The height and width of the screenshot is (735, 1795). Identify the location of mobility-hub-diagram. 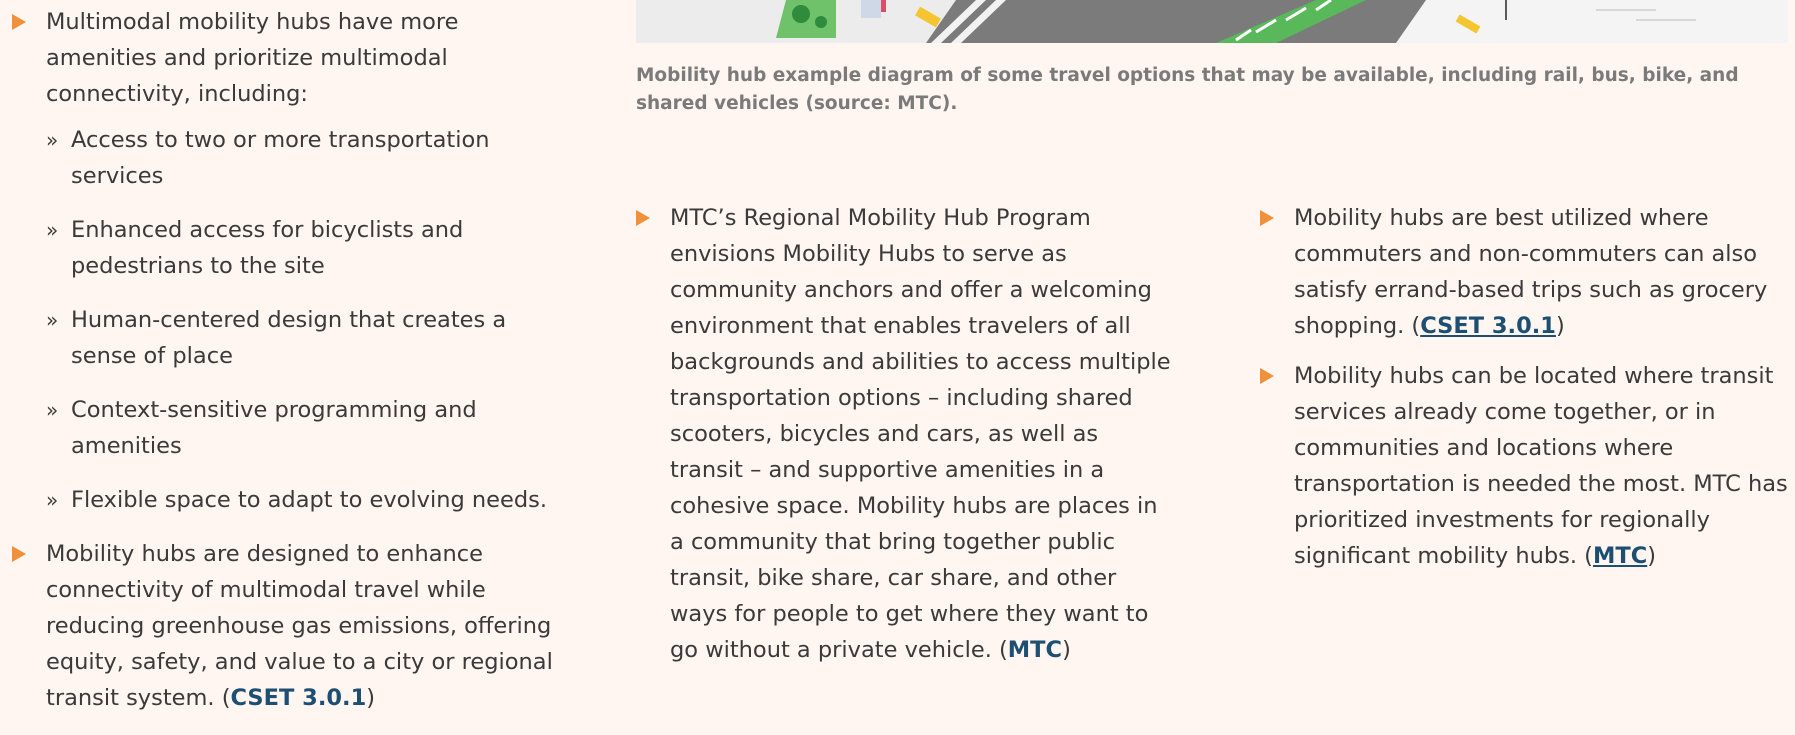
(1212, 21).